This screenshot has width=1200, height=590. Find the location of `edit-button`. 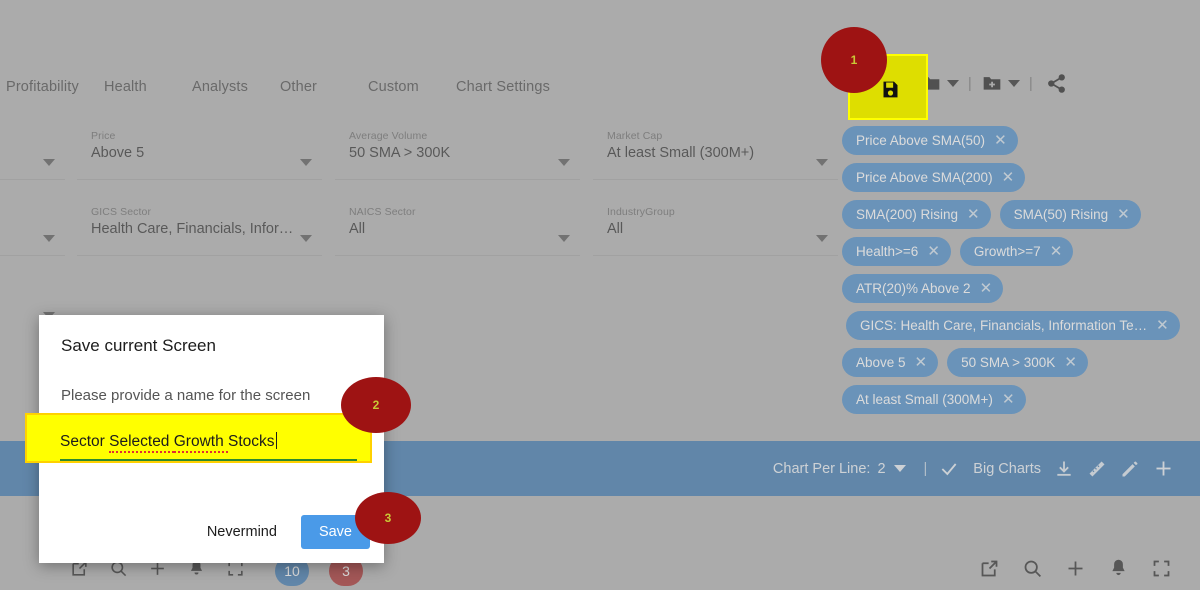

edit-button is located at coordinates (1130, 469).